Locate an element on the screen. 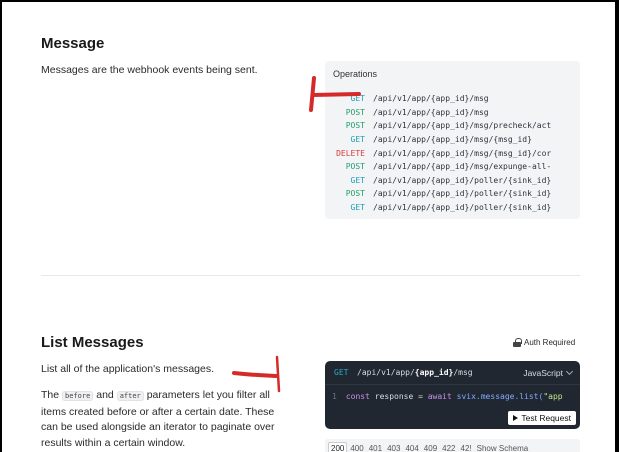 The image size is (619, 452). request-path: /api/v1/app/{app_id}/msg is located at coordinates (415, 372).